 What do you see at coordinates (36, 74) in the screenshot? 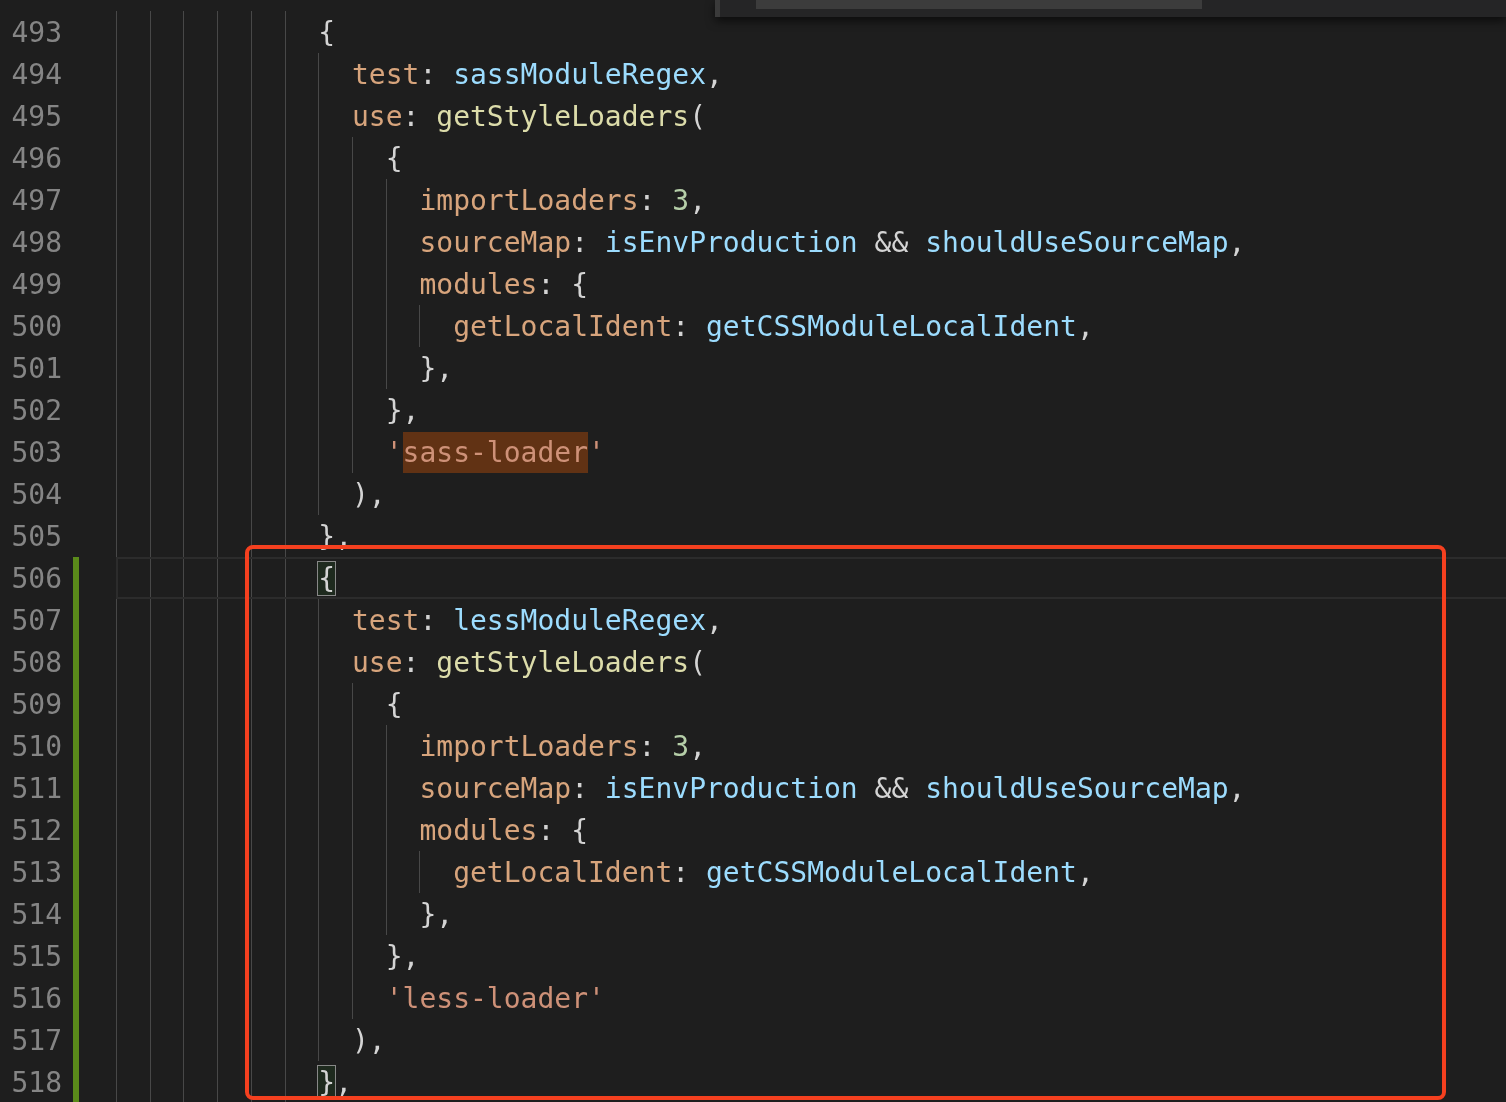
I see `line-number: 494` at bounding box center [36, 74].